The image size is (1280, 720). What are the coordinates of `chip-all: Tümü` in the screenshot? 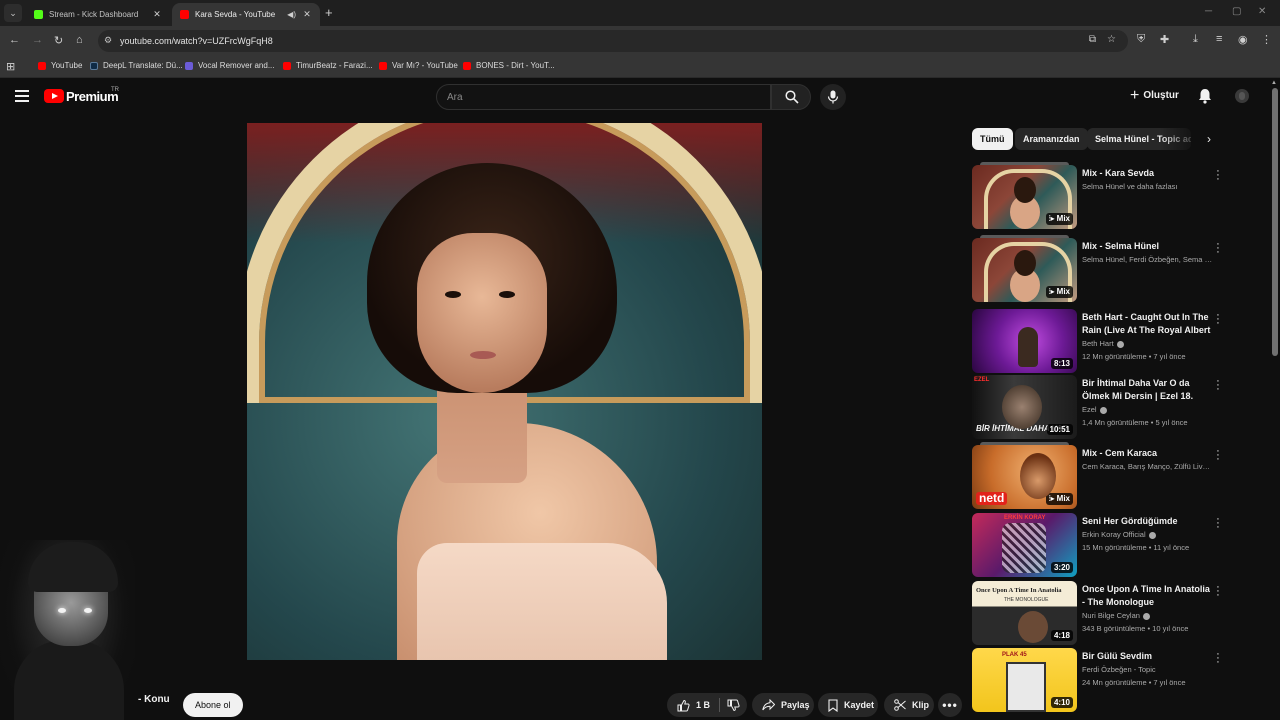 It's located at (992, 139).